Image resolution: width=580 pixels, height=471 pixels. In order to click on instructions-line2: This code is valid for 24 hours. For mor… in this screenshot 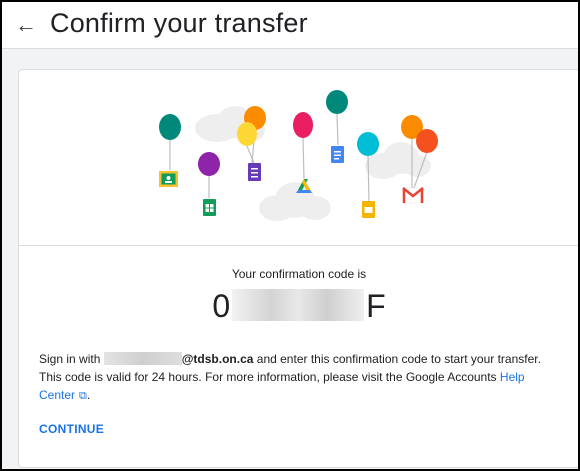, I will do `click(268, 377)`.